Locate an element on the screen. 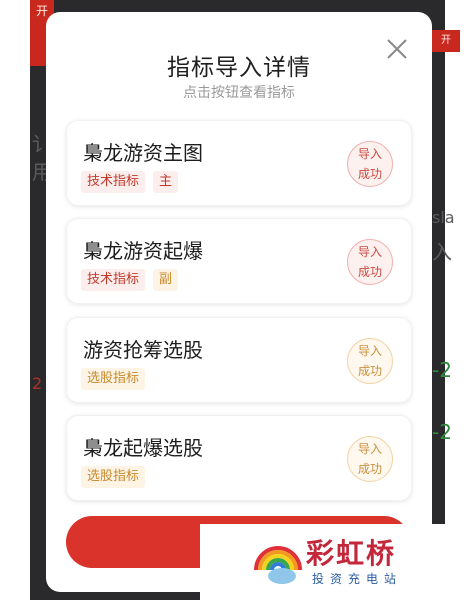  watermark-brand: 彩虹桥 is located at coordinates (351, 553).